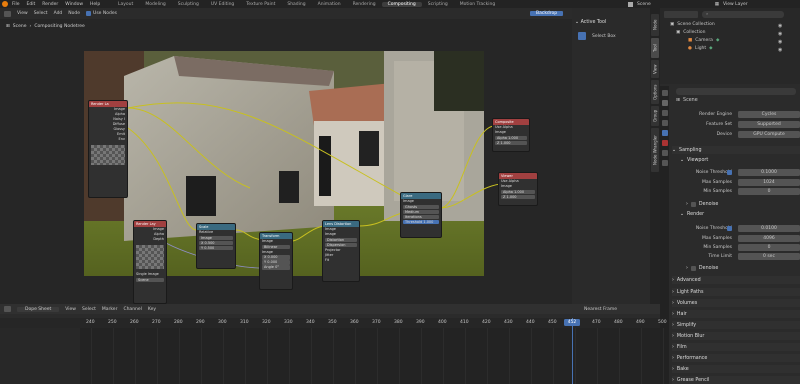 The image size is (800, 384). Describe the element at coordinates (664, 103) in the screenshot. I see `render-icon` at that location.